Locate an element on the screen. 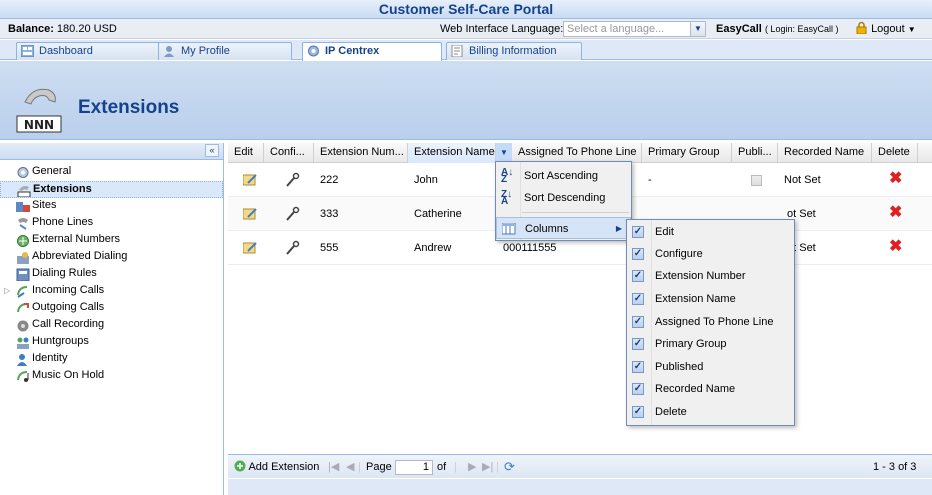 This screenshot has width=932, height=495. sort-descending-icon: Z↓ A is located at coordinates (507, 198).